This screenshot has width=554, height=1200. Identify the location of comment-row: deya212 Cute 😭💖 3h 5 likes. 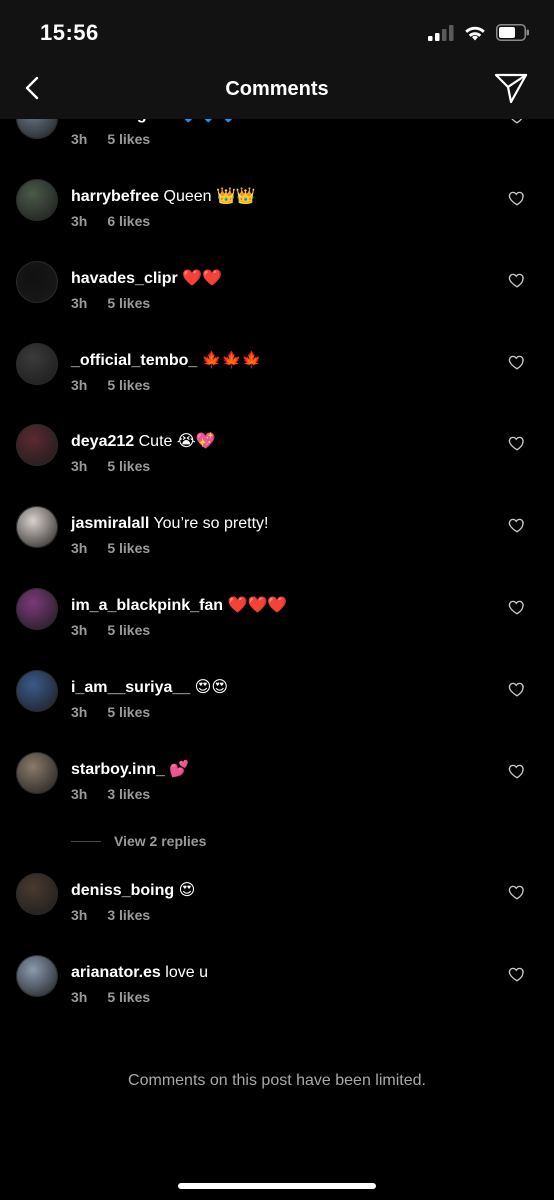
(277, 467).